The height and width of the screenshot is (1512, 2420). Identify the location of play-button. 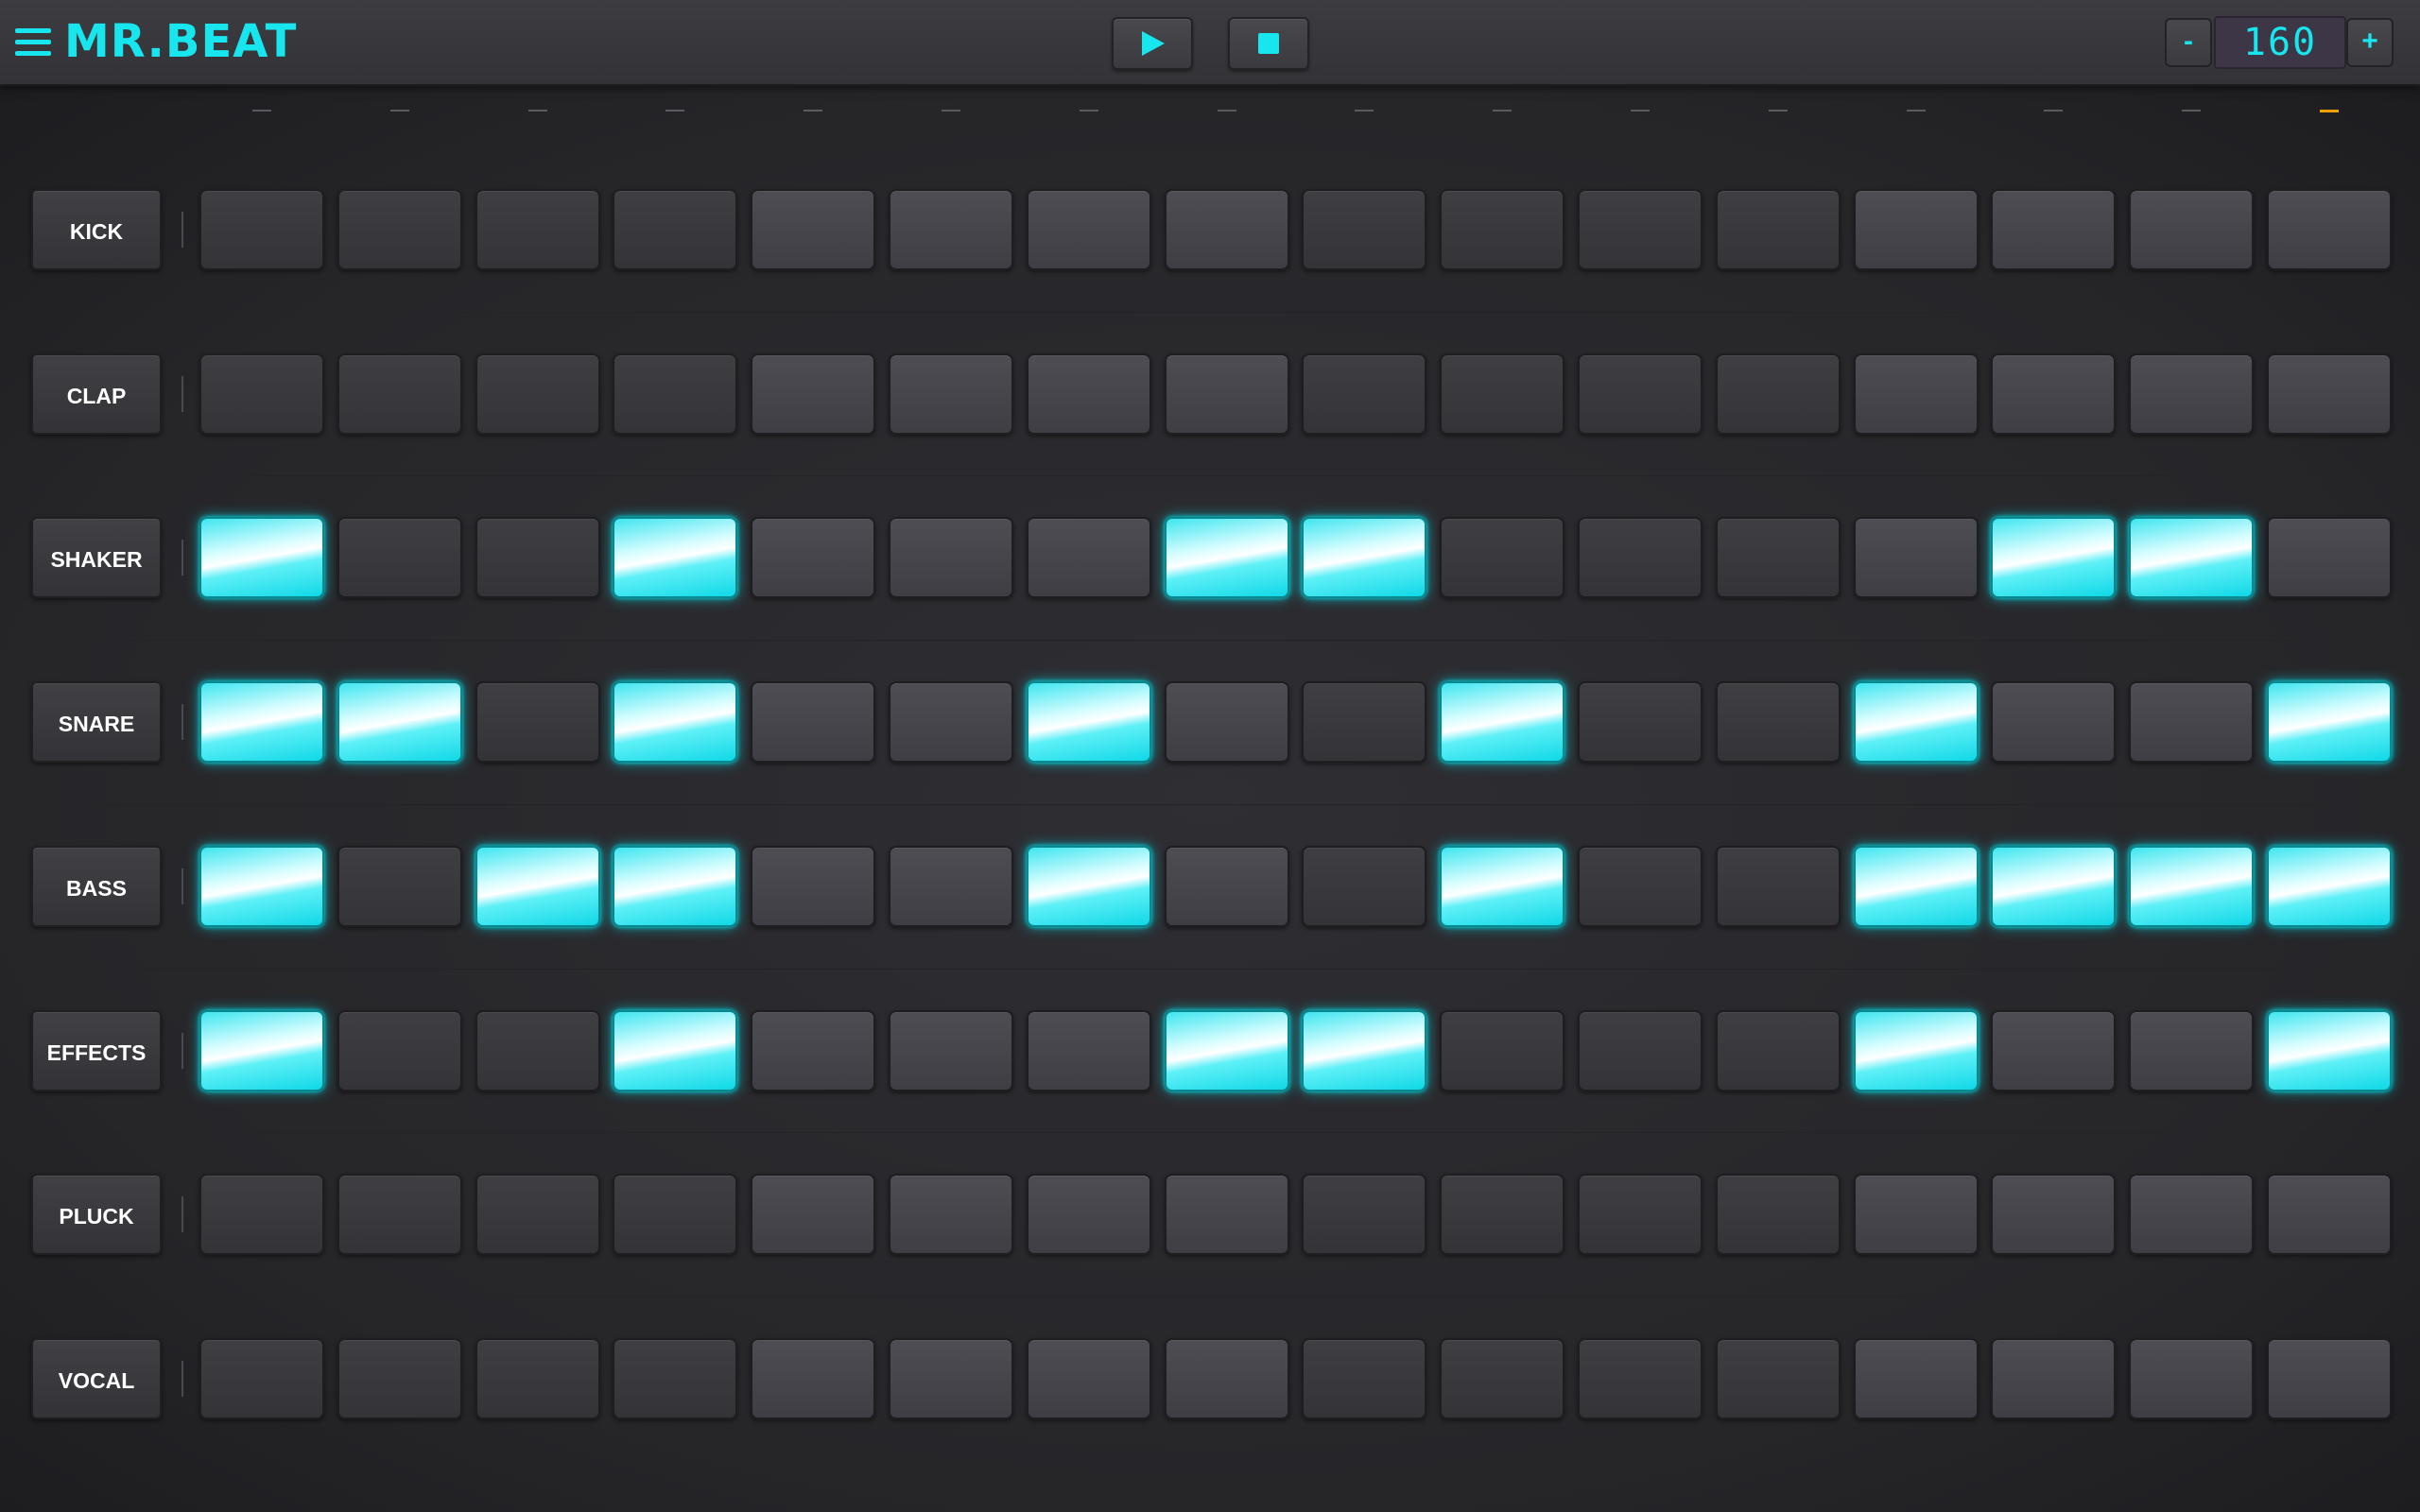
(1153, 43).